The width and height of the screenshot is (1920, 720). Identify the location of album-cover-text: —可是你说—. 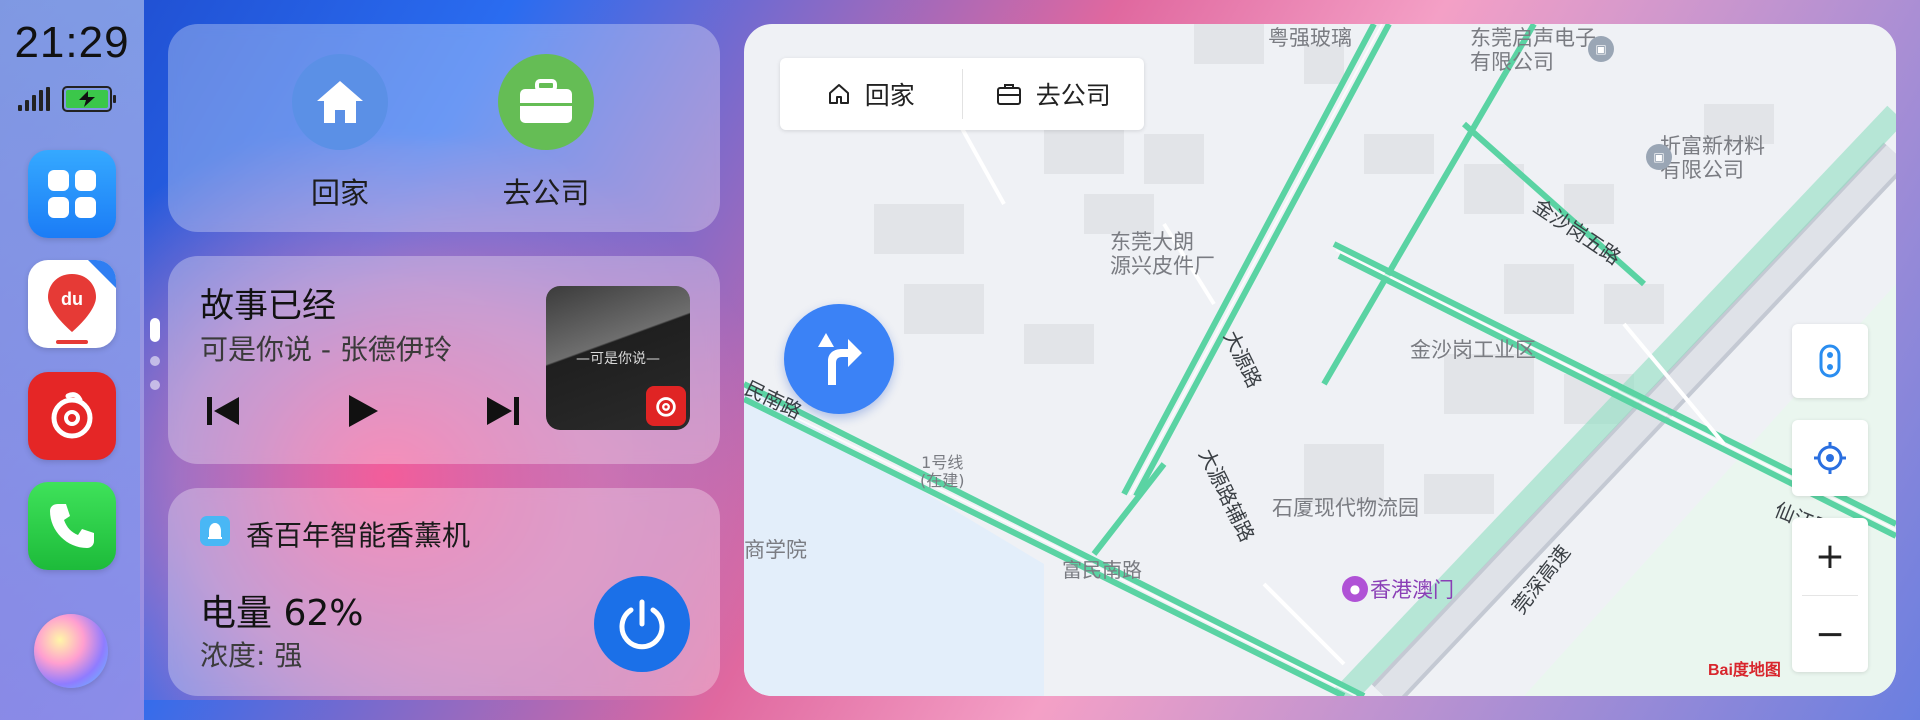
(618, 359).